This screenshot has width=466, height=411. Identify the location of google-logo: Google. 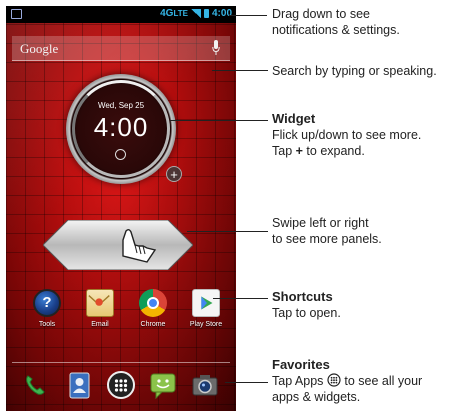
(39, 48).